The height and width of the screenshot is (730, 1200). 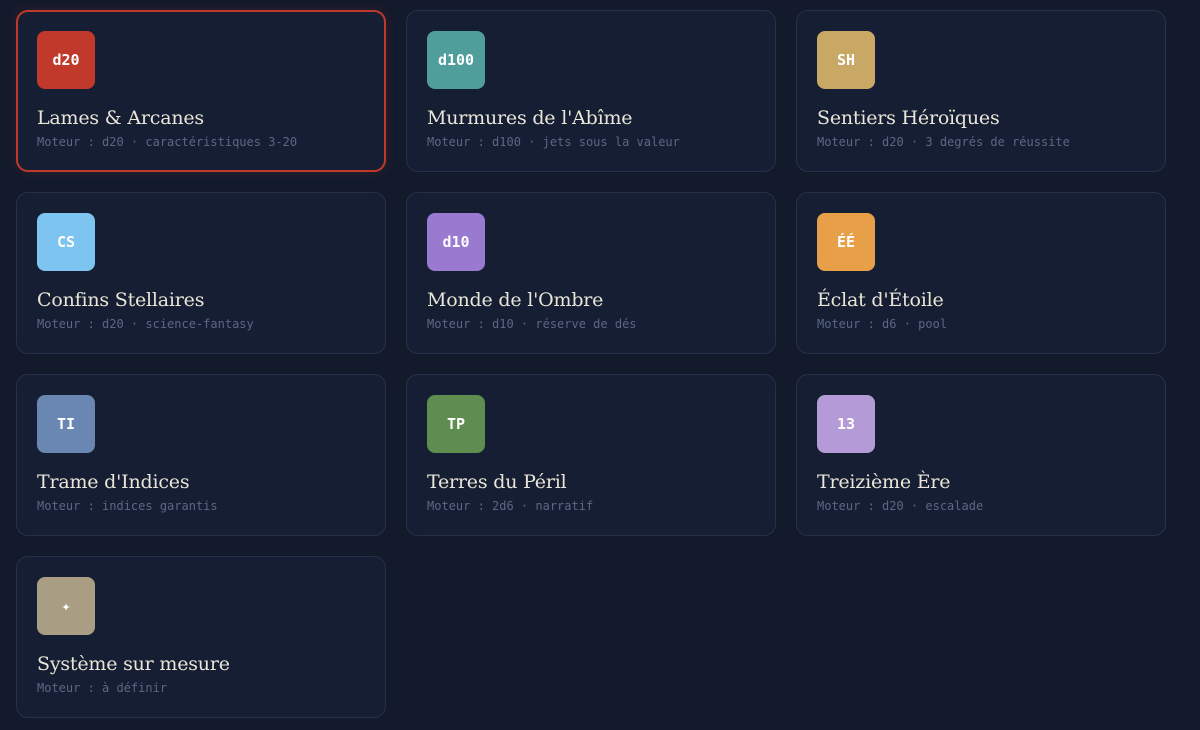 What do you see at coordinates (530, 118) in the screenshot?
I see `system-title: Murmures de l'Abîme` at bounding box center [530, 118].